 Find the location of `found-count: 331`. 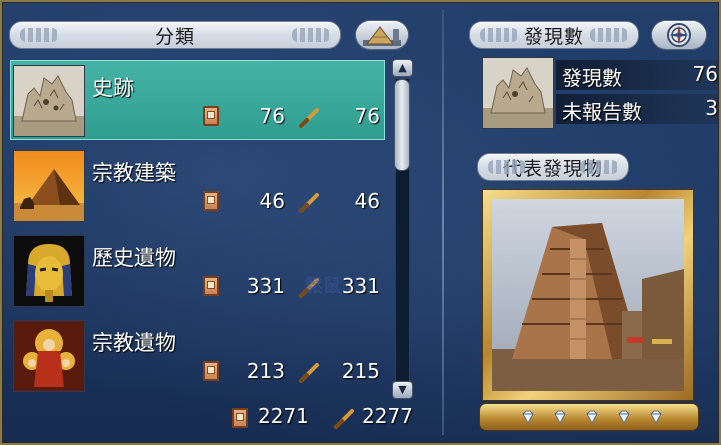

found-count: 331 is located at coordinates (265, 286).